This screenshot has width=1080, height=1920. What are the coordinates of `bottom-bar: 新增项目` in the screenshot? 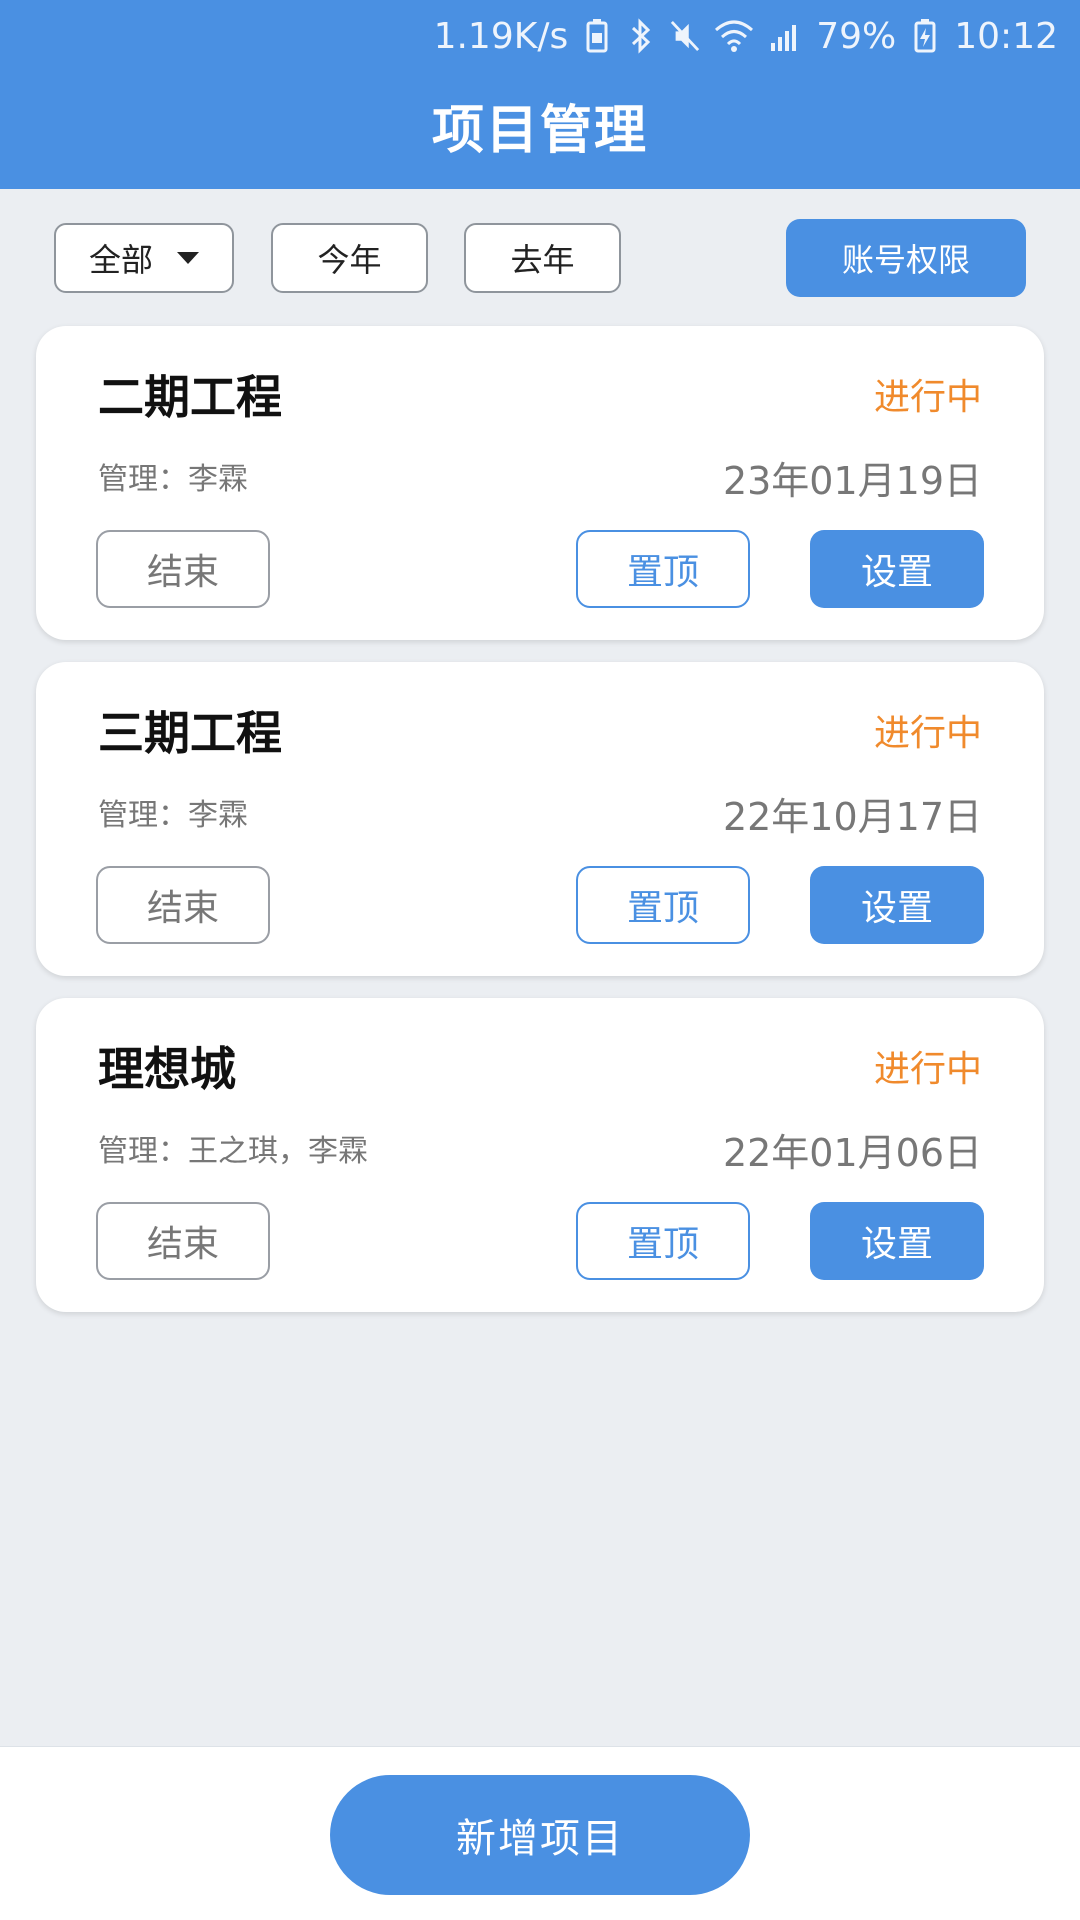 It's located at (540, 1833).